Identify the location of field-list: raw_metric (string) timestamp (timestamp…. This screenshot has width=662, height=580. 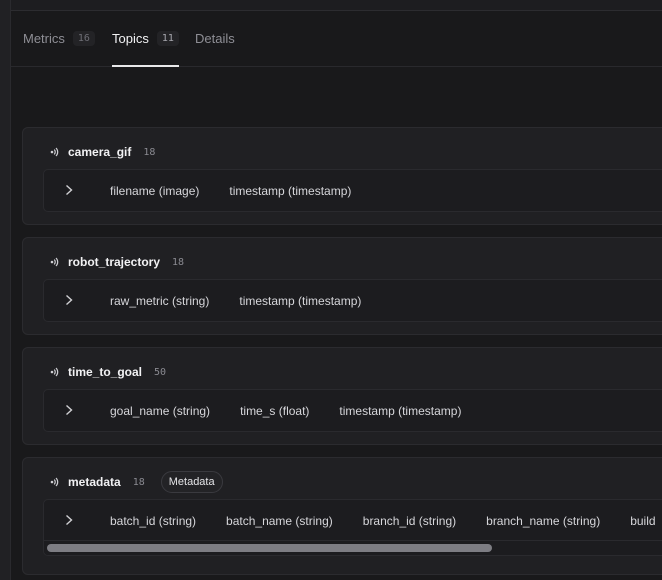
(250, 300).